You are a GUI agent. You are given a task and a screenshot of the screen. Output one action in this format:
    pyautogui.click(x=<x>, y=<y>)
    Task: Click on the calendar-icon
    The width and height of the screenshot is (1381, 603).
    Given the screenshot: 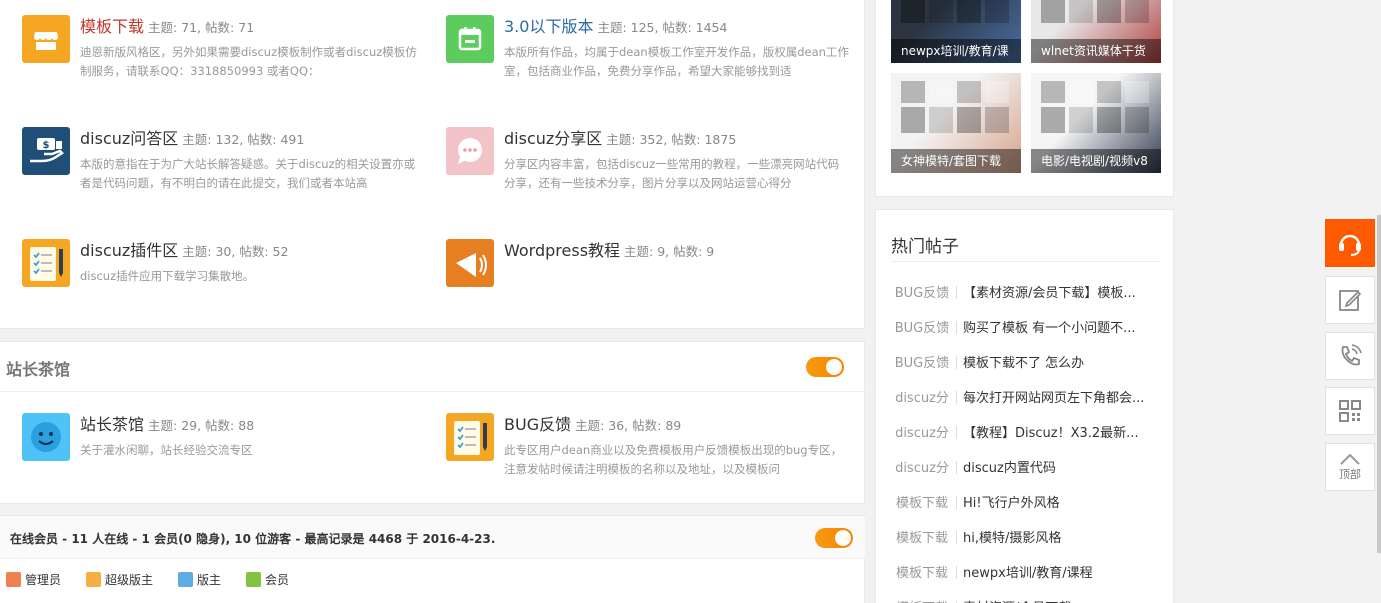 What is the action you would take?
    pyautogui.click(x=470, y=39)
    